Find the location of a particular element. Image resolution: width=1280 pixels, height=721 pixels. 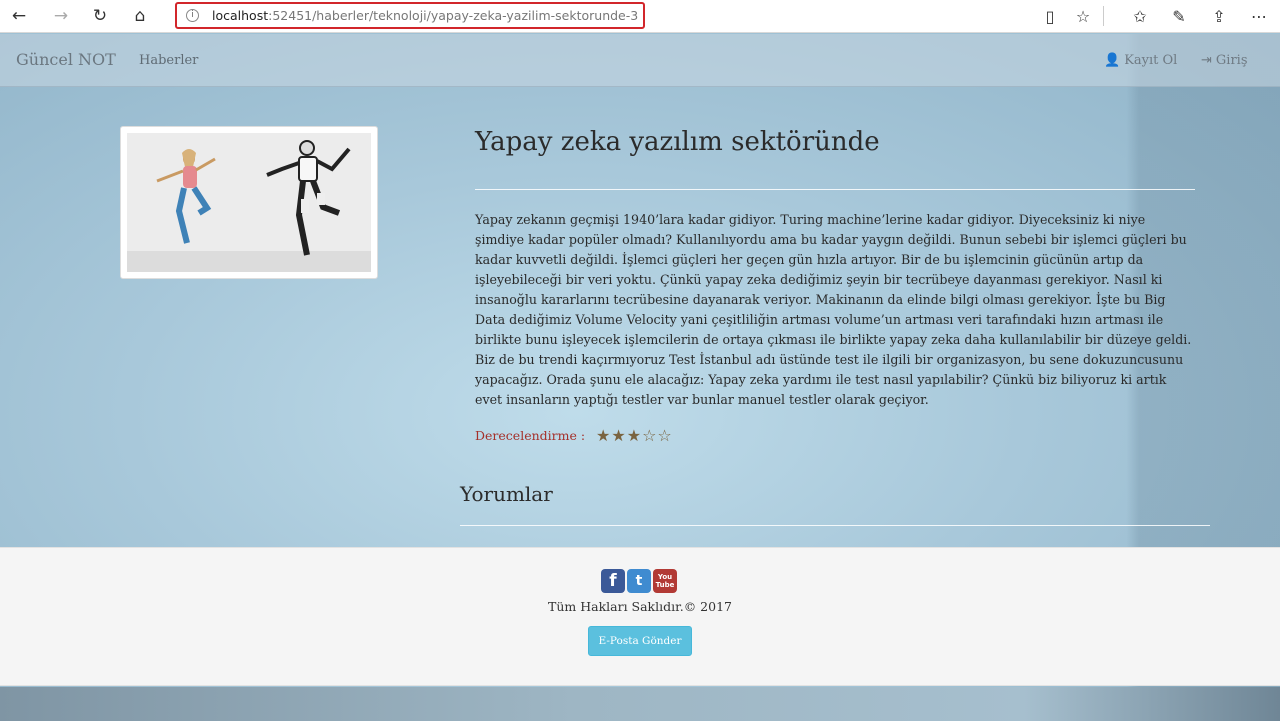

youtube-icon-top: You is located at coordinates (665, 577).